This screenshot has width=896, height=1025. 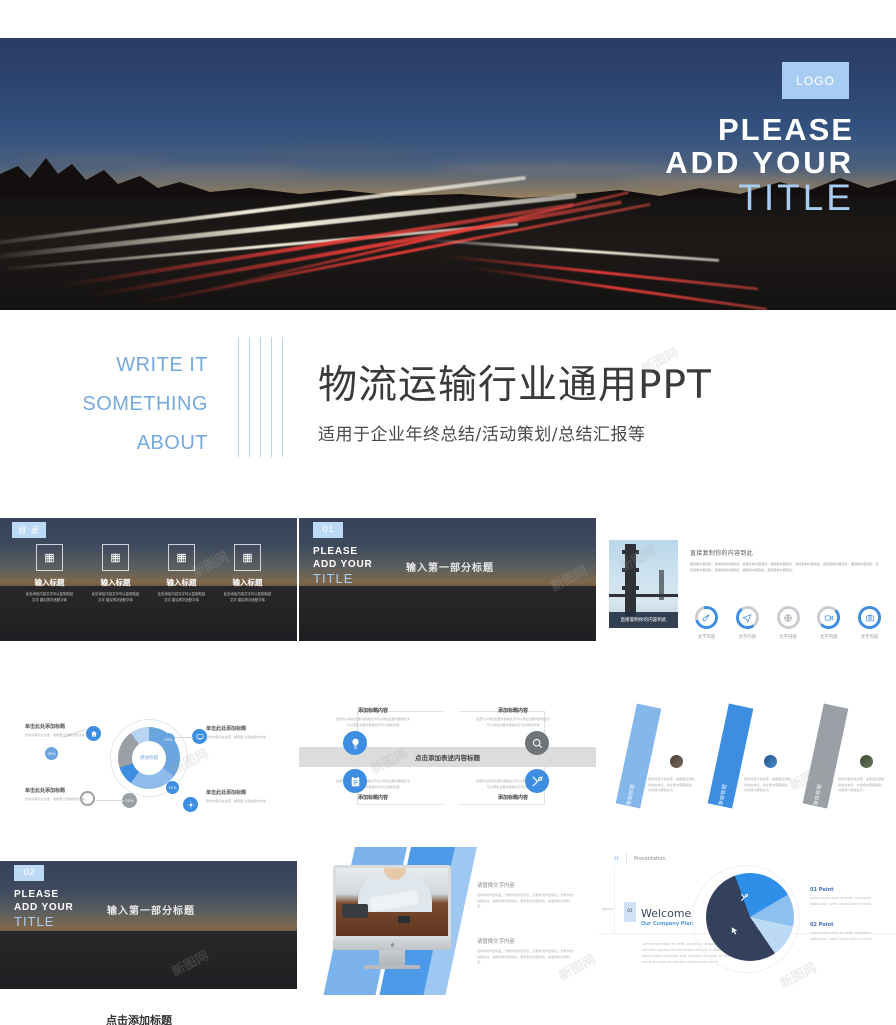 What do you see at coordinates (168, 739) in the screenshot?
I see `donut-percent-badge: 25%` at bounding box center [168, 739].